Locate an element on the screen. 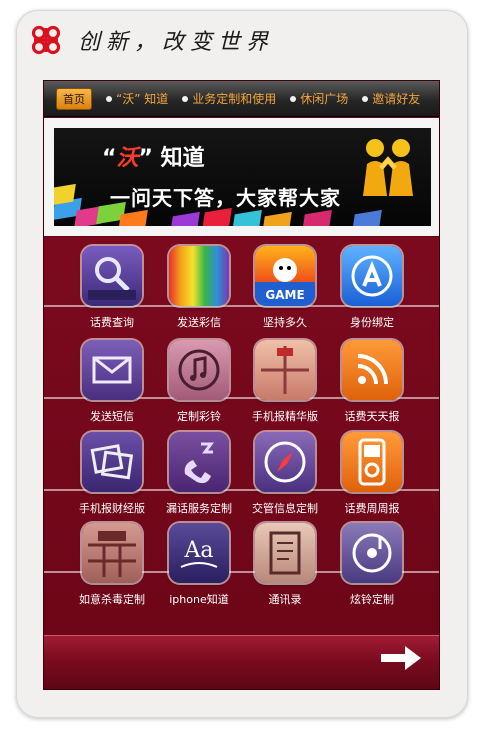 This screenshot has width=484, height=736. tile-game: GAME 坚持多久 is located at coordinates (285, 286).